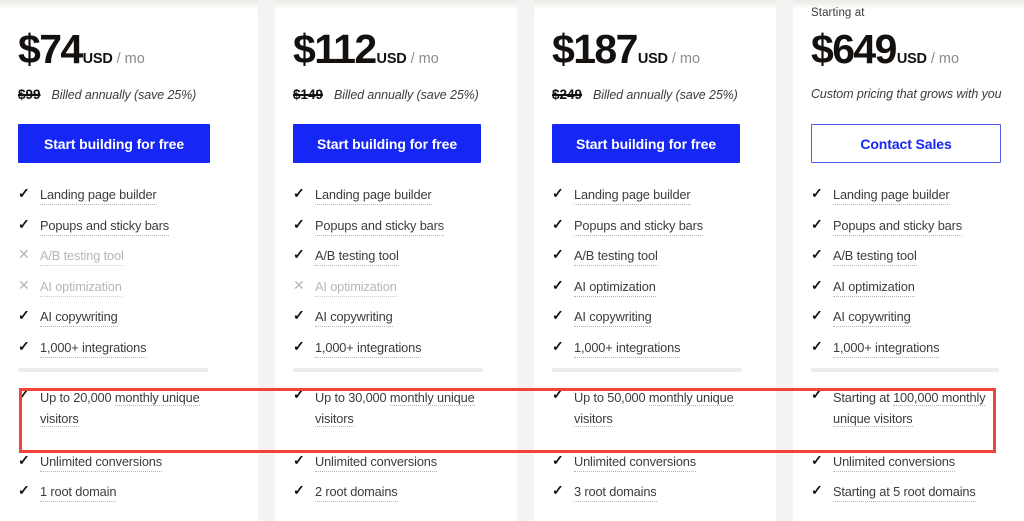 The height and width of the screenshot is (521, 1024). What do you see at coordinates (656, 476) in the screenshot?
I see `bottom-feature-list-3: ✓ Unlimited conversions ✓ 3 root domains` at bounding box center [656, 476].